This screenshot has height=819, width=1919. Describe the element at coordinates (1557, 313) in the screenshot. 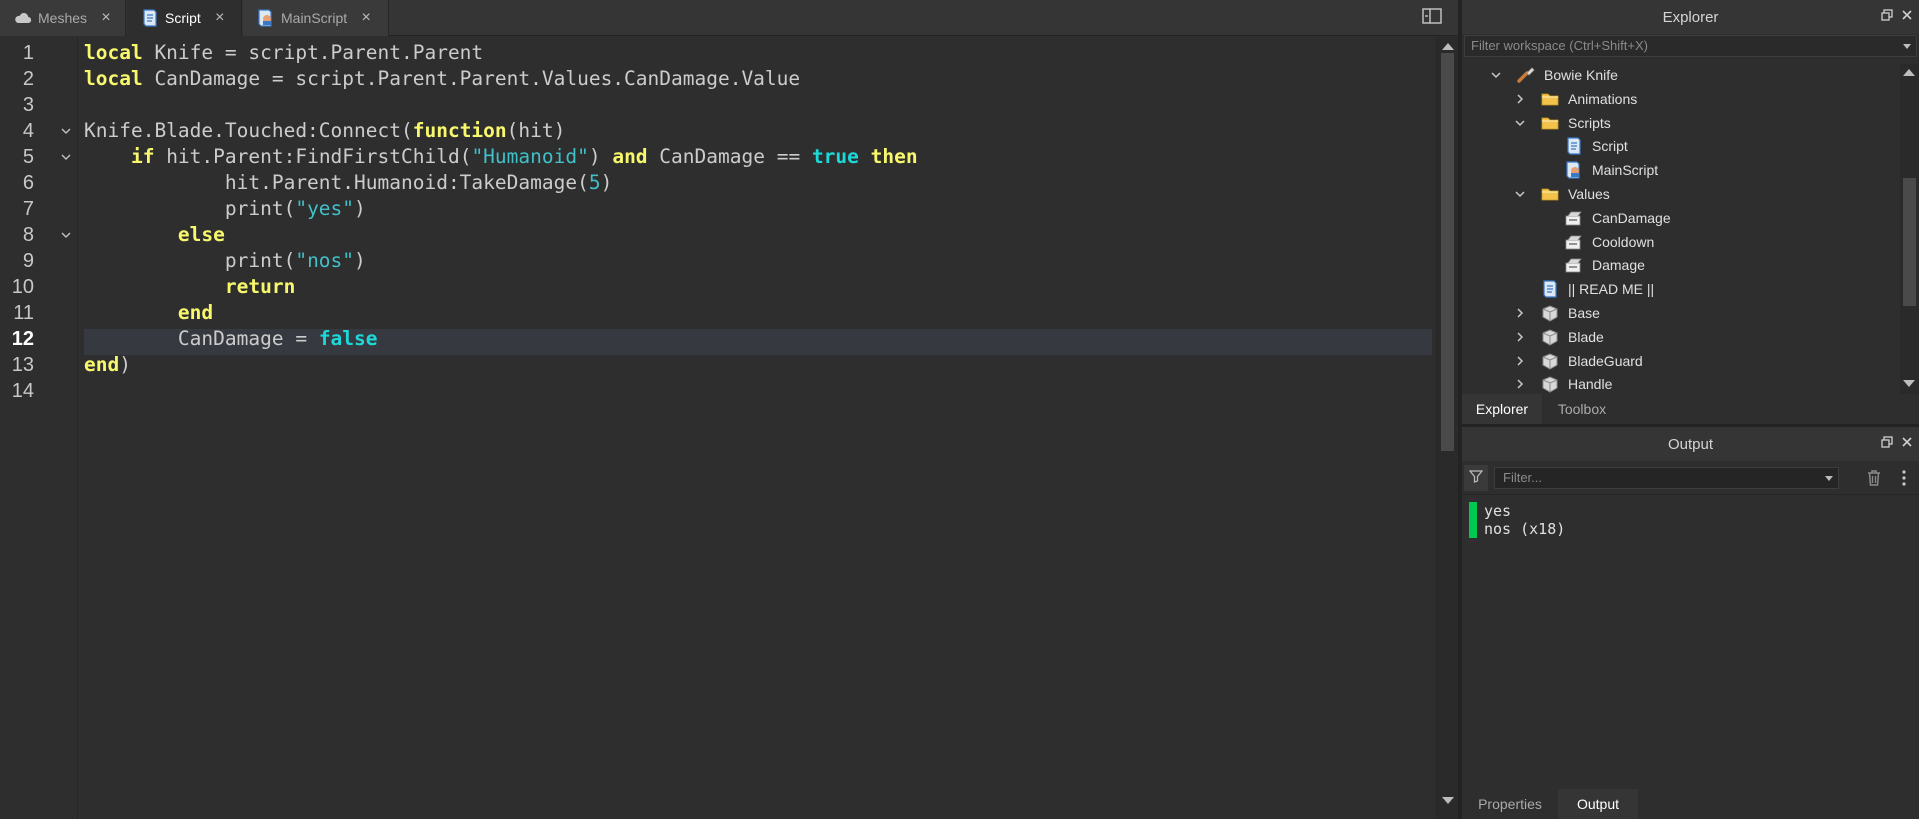

I see `tree-item: Base` at that location.